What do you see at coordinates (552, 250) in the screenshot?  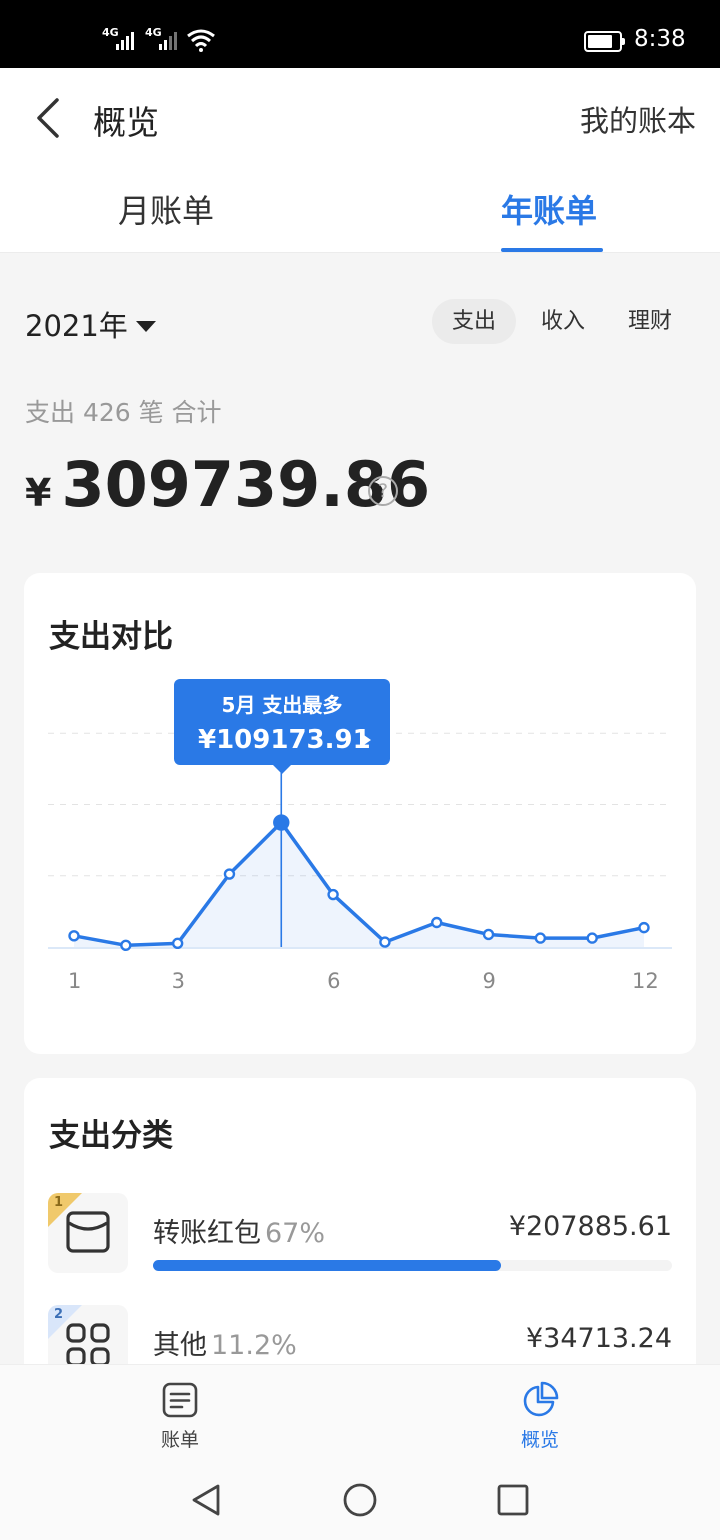 I see `active-tab-indicator` at bounding box center [552, 250].